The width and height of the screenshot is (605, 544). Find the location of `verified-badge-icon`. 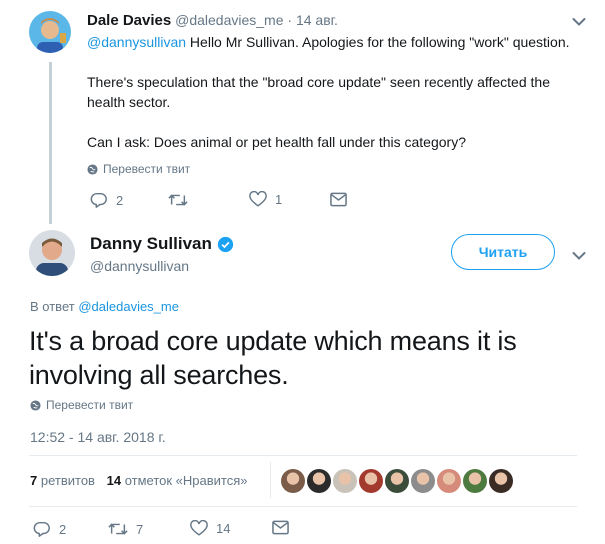

verified-badge-icon is located at coordinates (225, 244).